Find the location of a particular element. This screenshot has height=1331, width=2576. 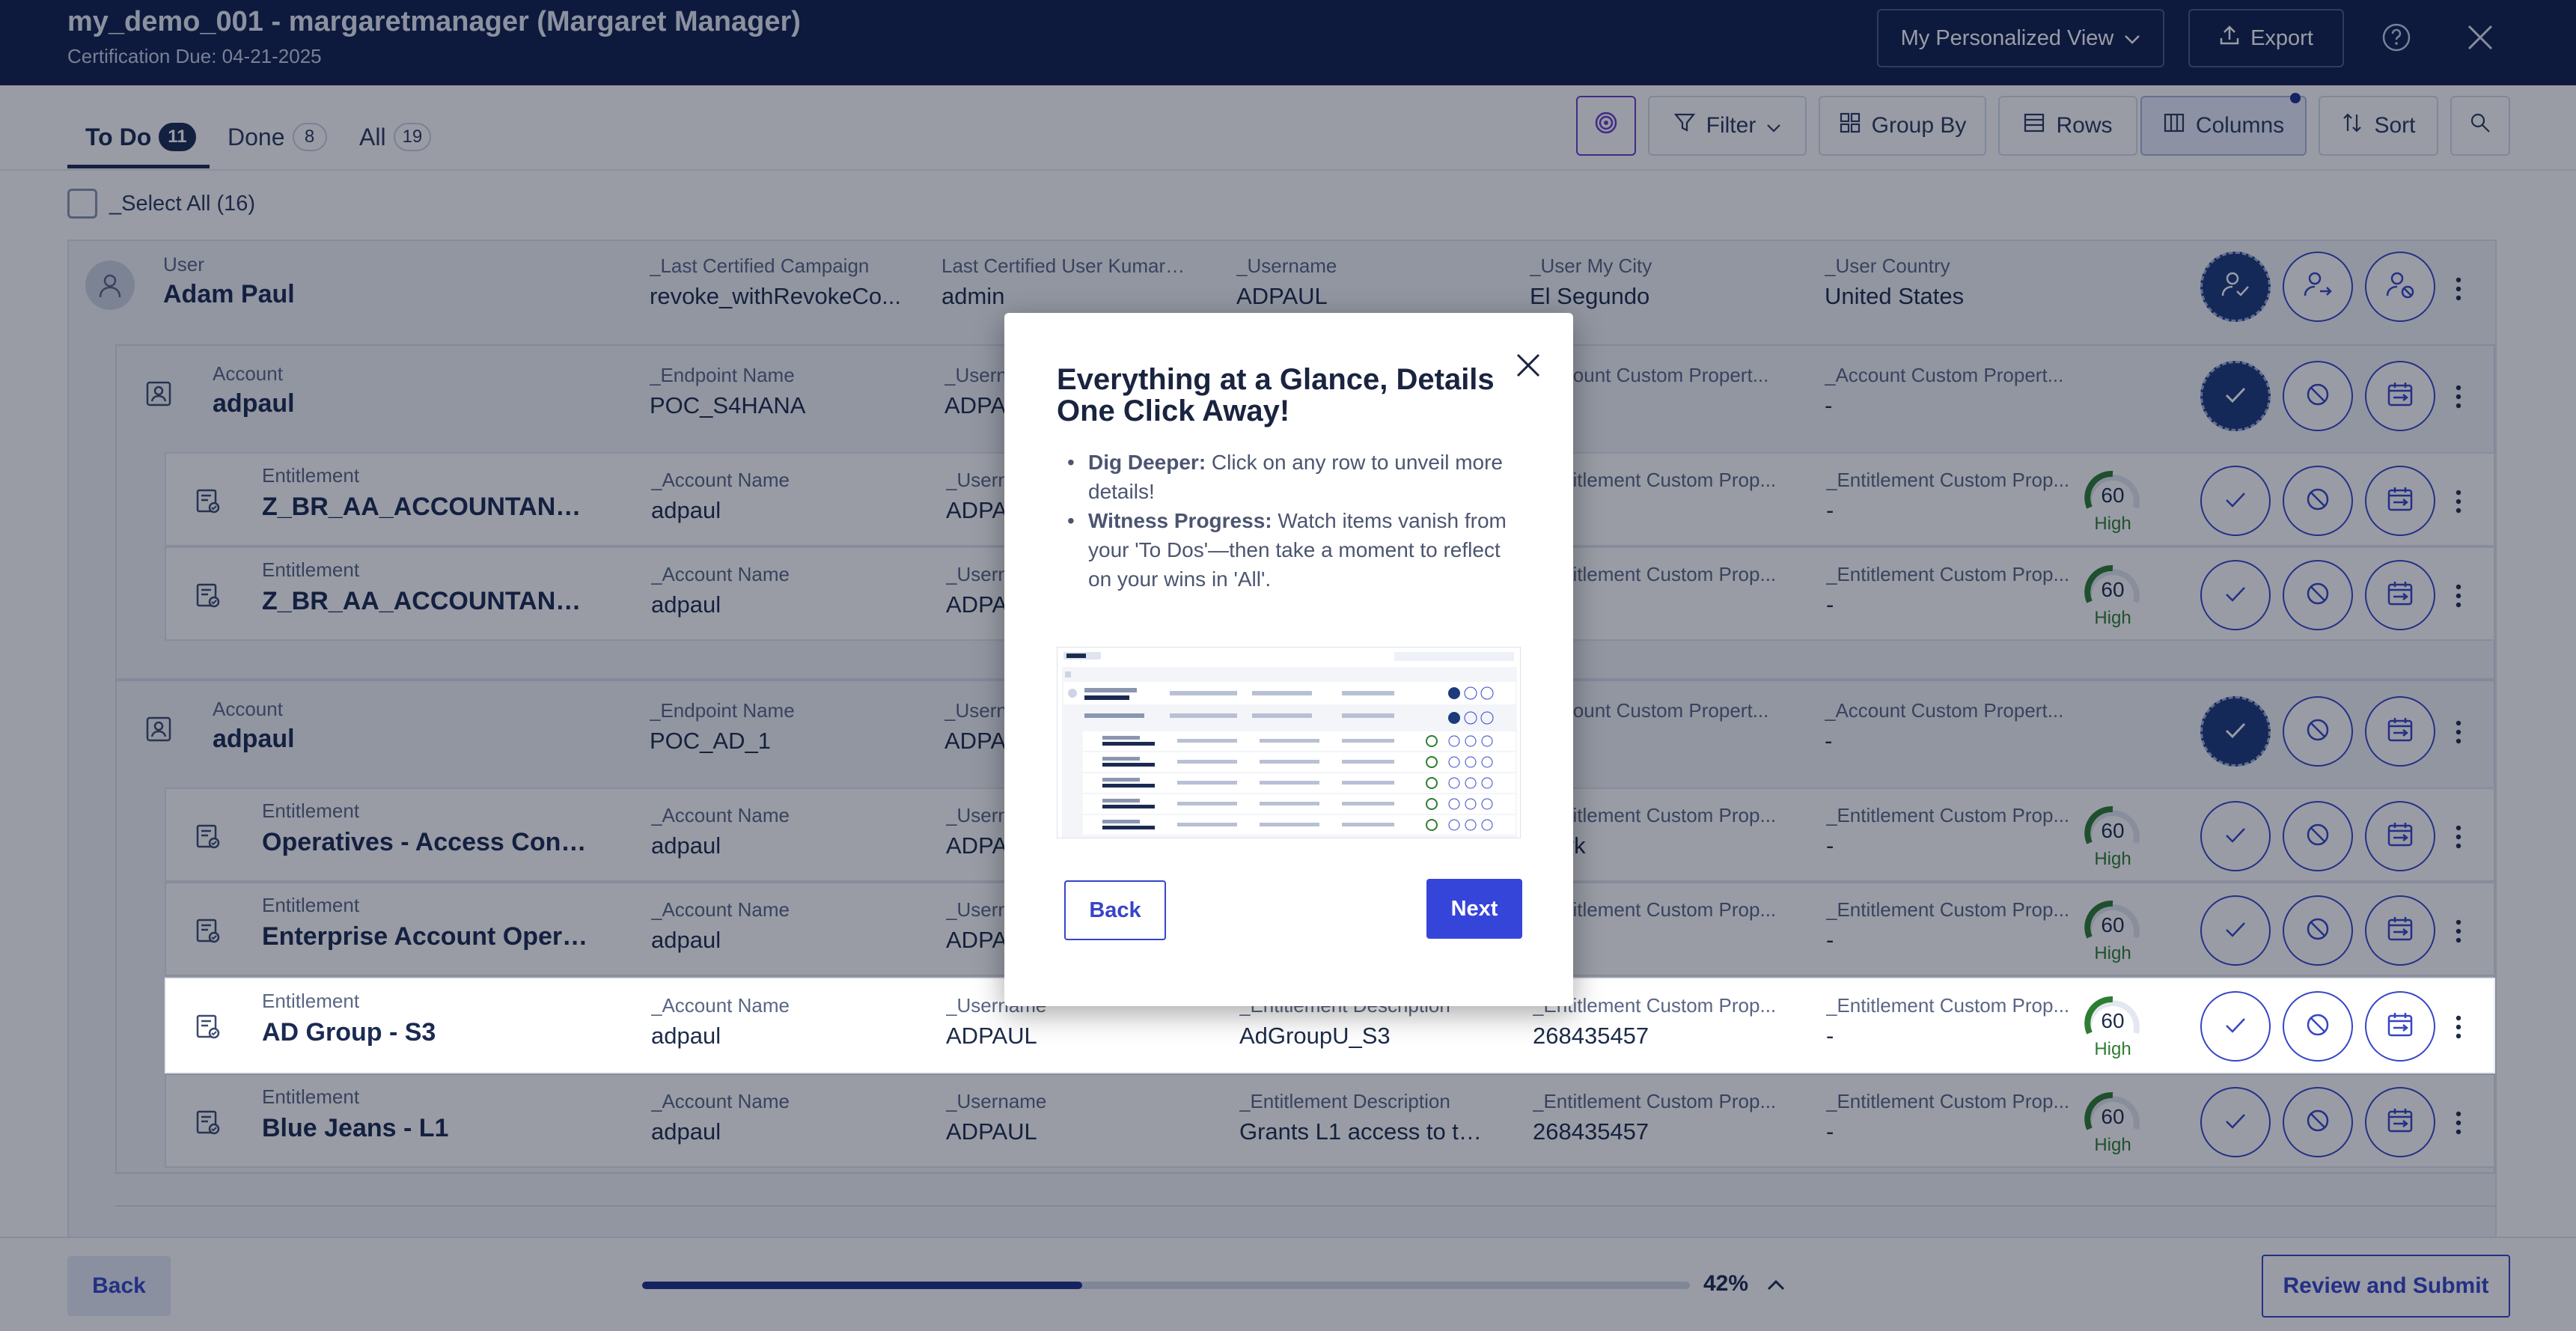

review-and-submit-button: Review and Submit is located at coordinates (2386, 1286).